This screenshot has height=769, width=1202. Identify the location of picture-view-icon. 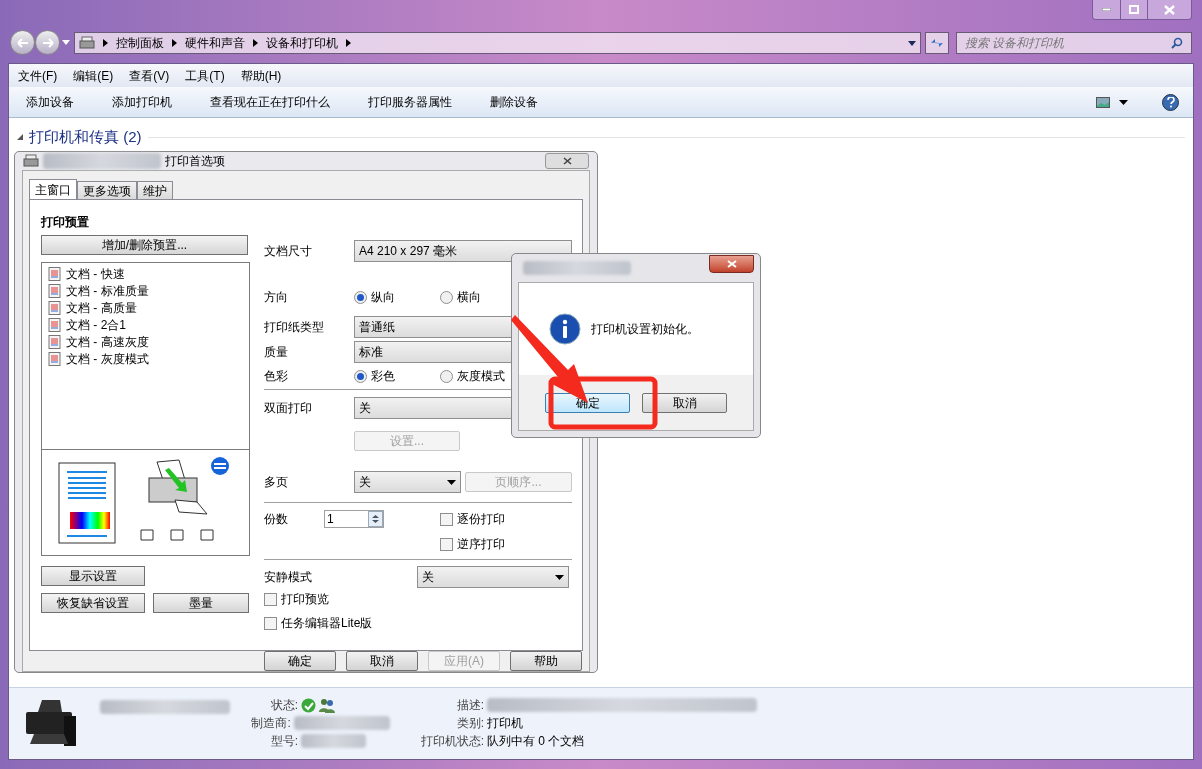
(1103, 102).